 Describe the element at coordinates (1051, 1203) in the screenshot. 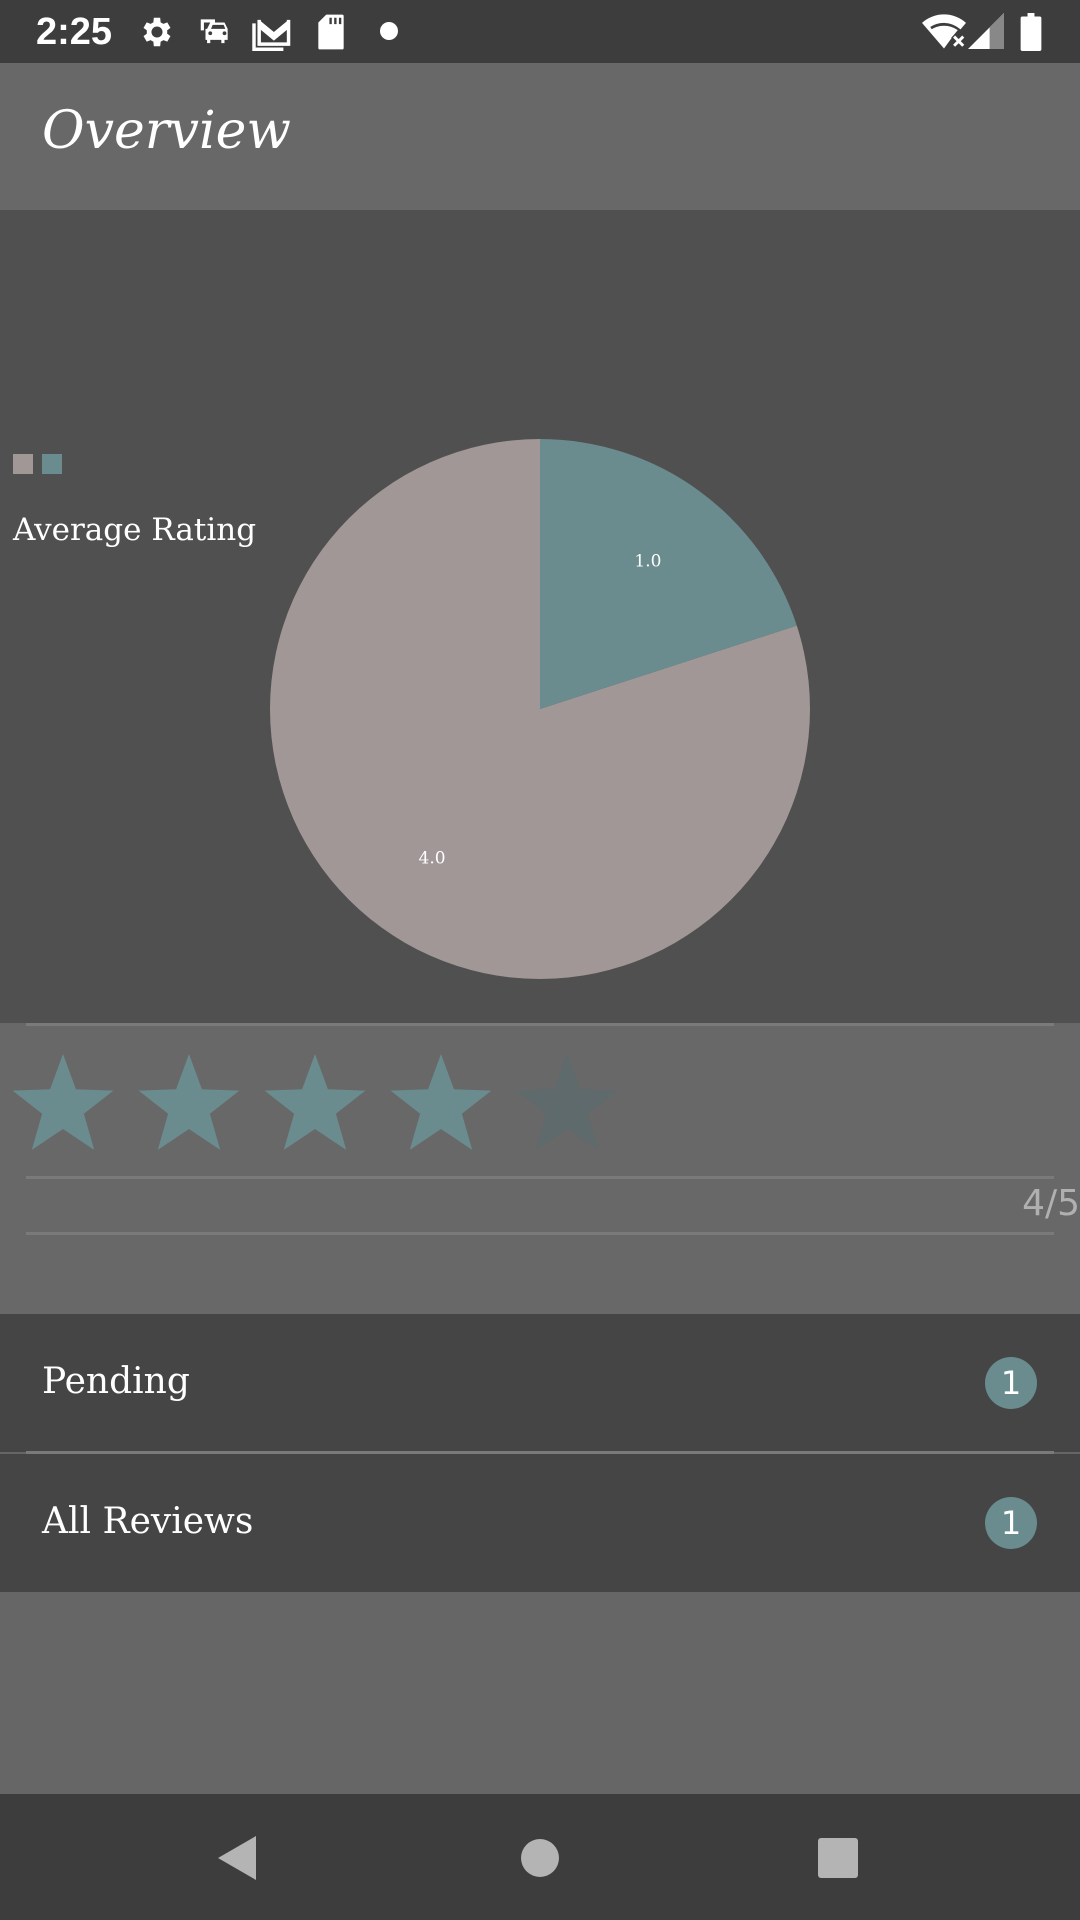

I see `rating-fraction: 4/5` at that location.